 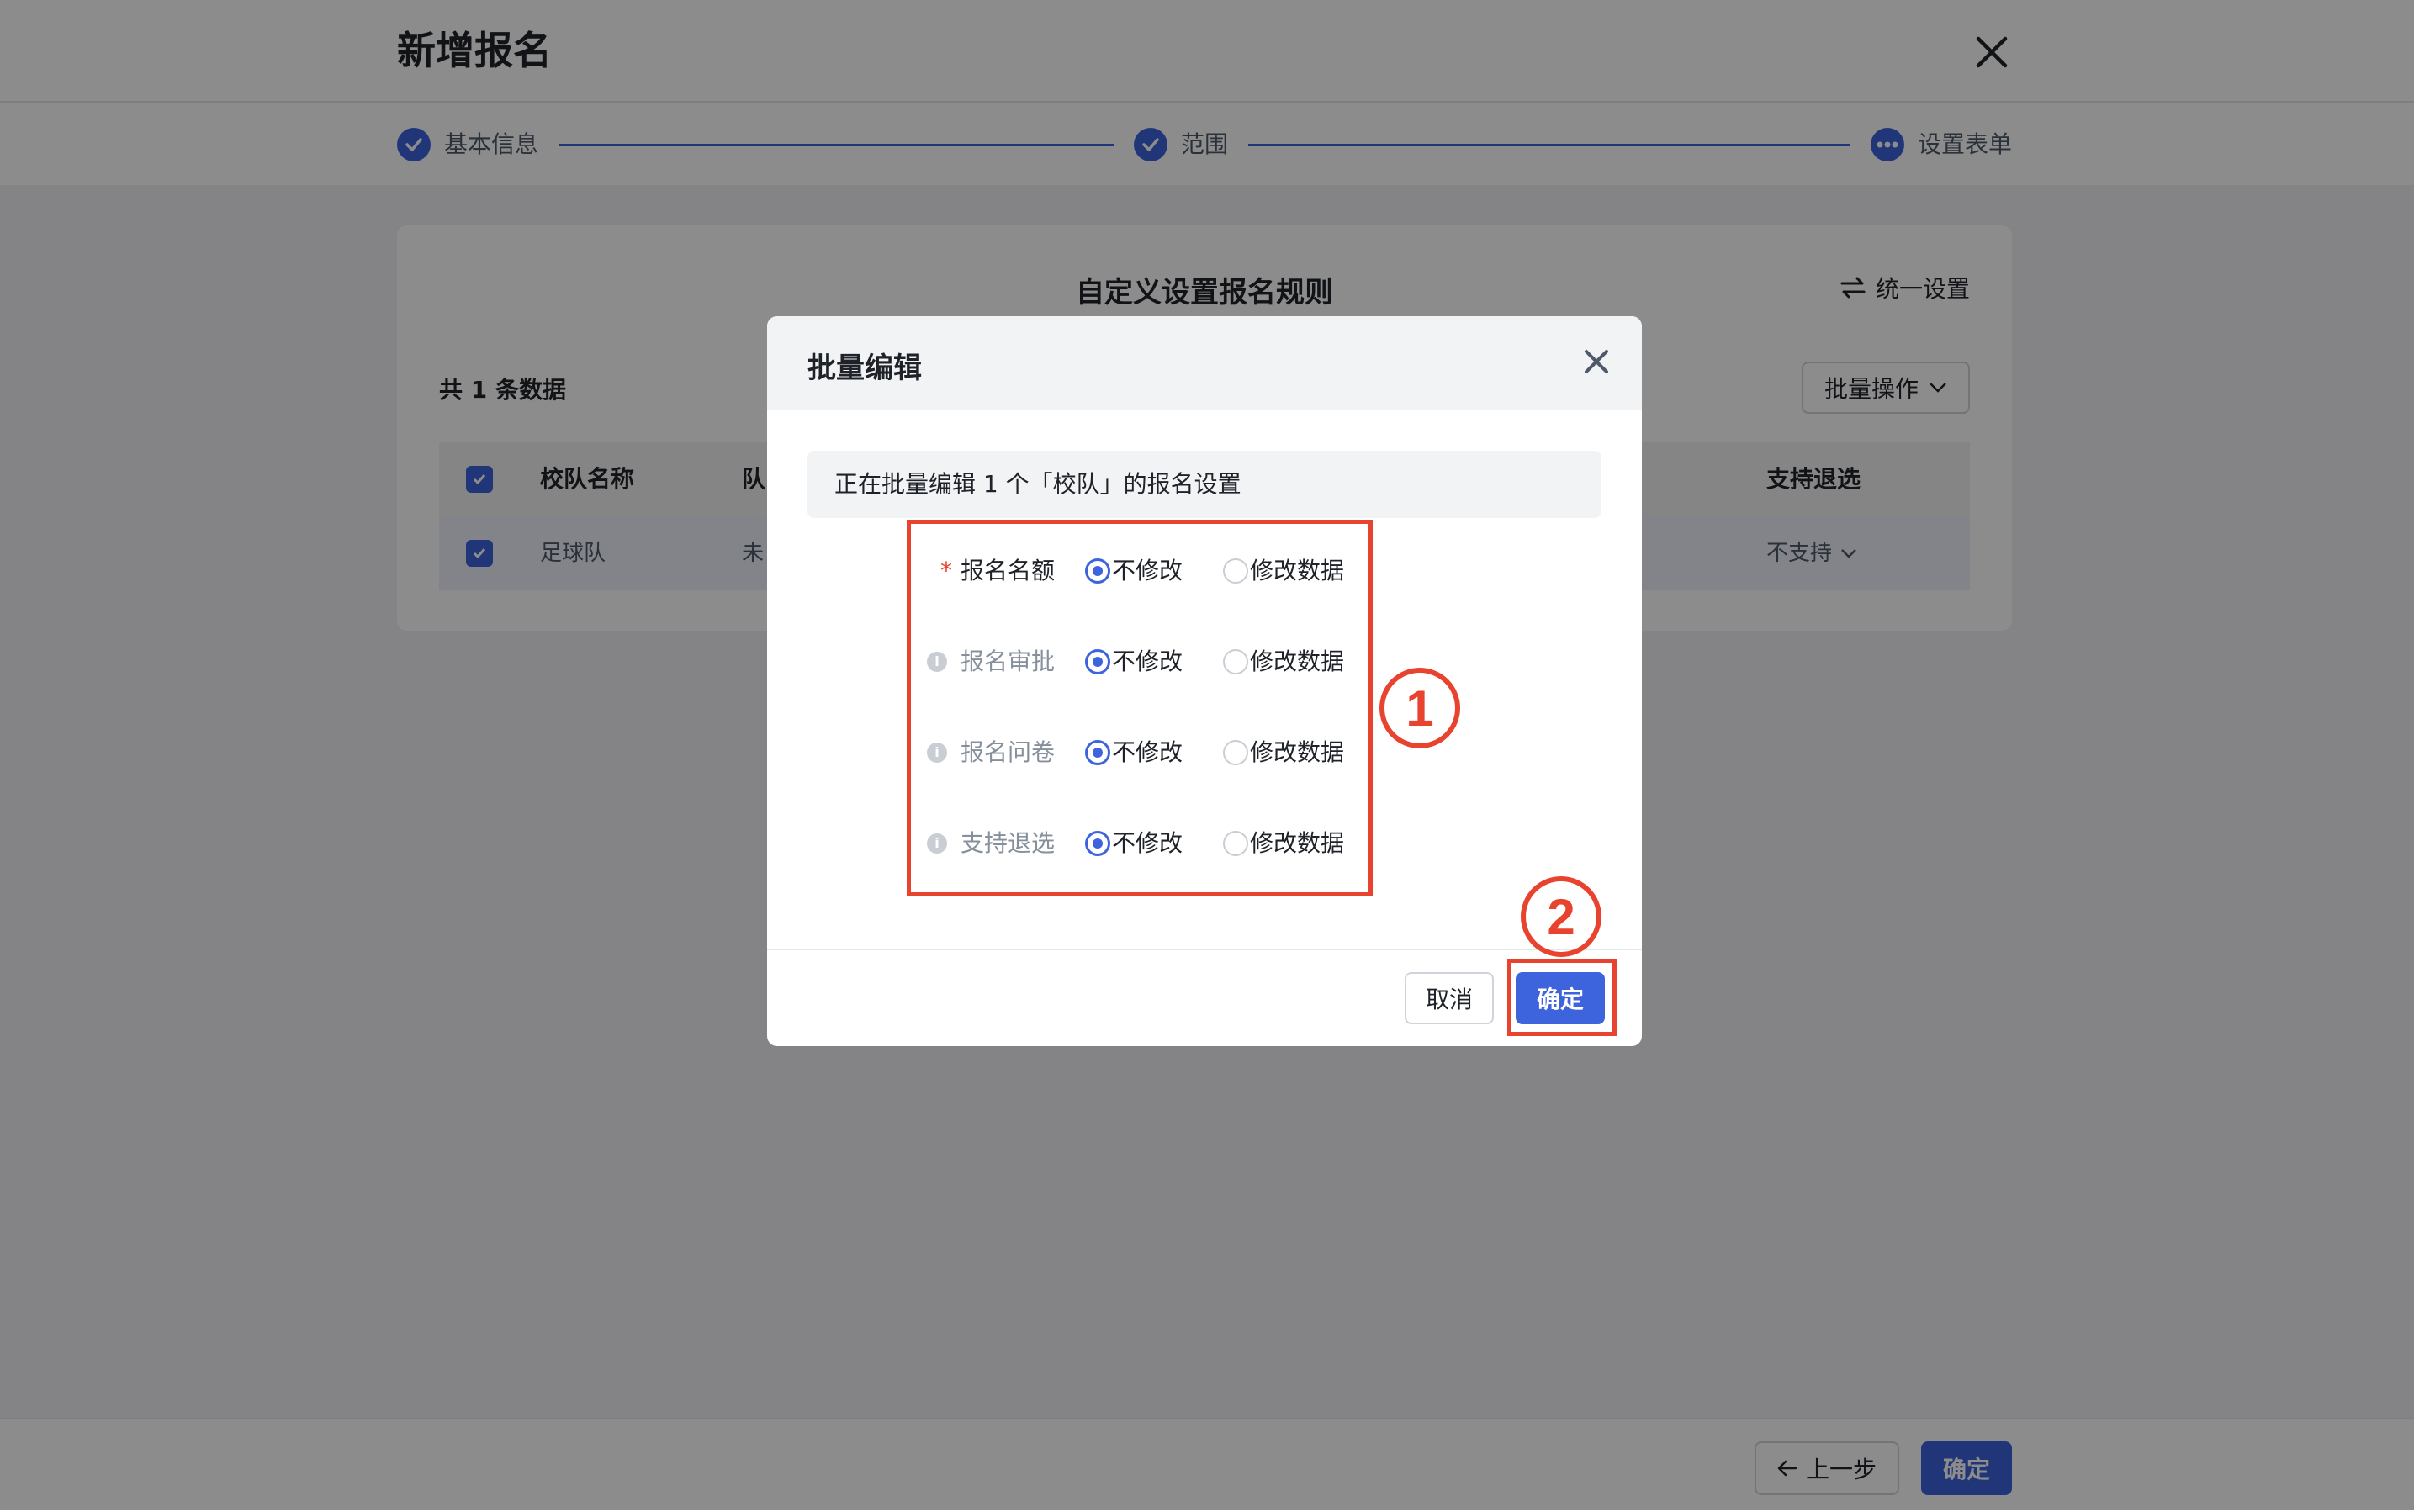 What do you see at coordinates (1562, 997) in the screenshot?
I see `annotation-box-confirm` at bounding box center [1562, 997].